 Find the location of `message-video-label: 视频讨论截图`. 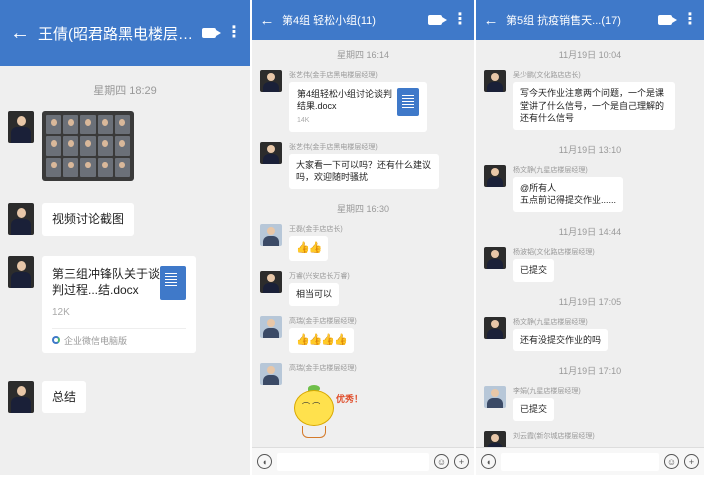

message-video-label: 视频讨论截图 is located at coordinates (125, 219).